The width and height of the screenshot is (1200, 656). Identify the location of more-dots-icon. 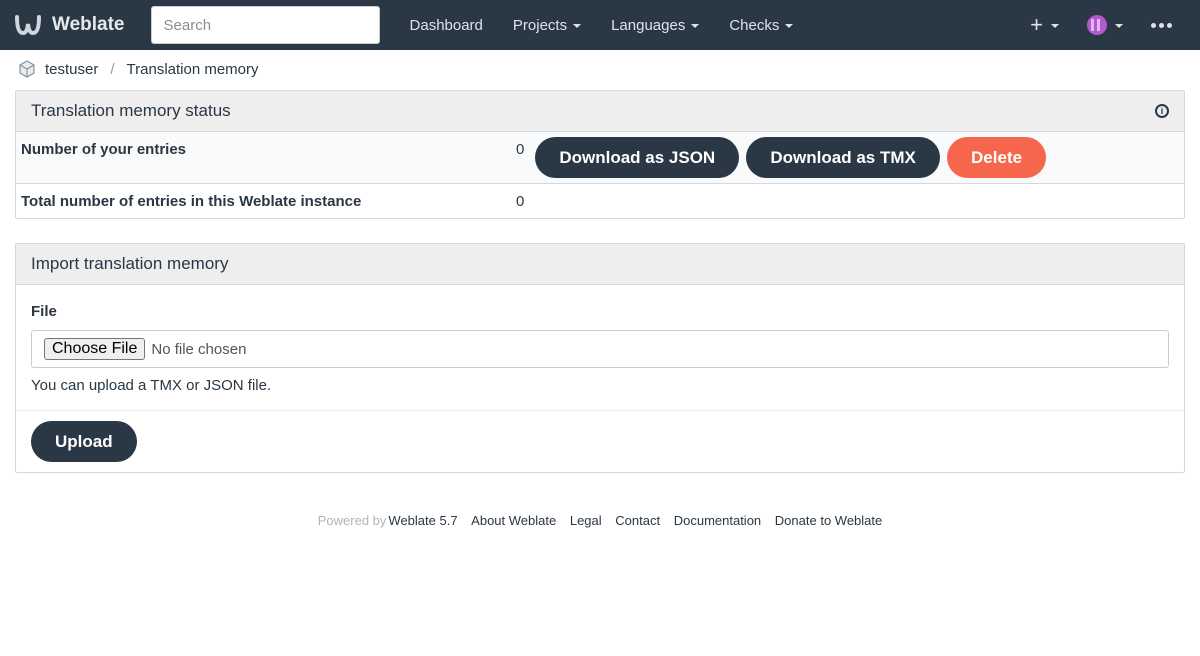
(1161, 25).